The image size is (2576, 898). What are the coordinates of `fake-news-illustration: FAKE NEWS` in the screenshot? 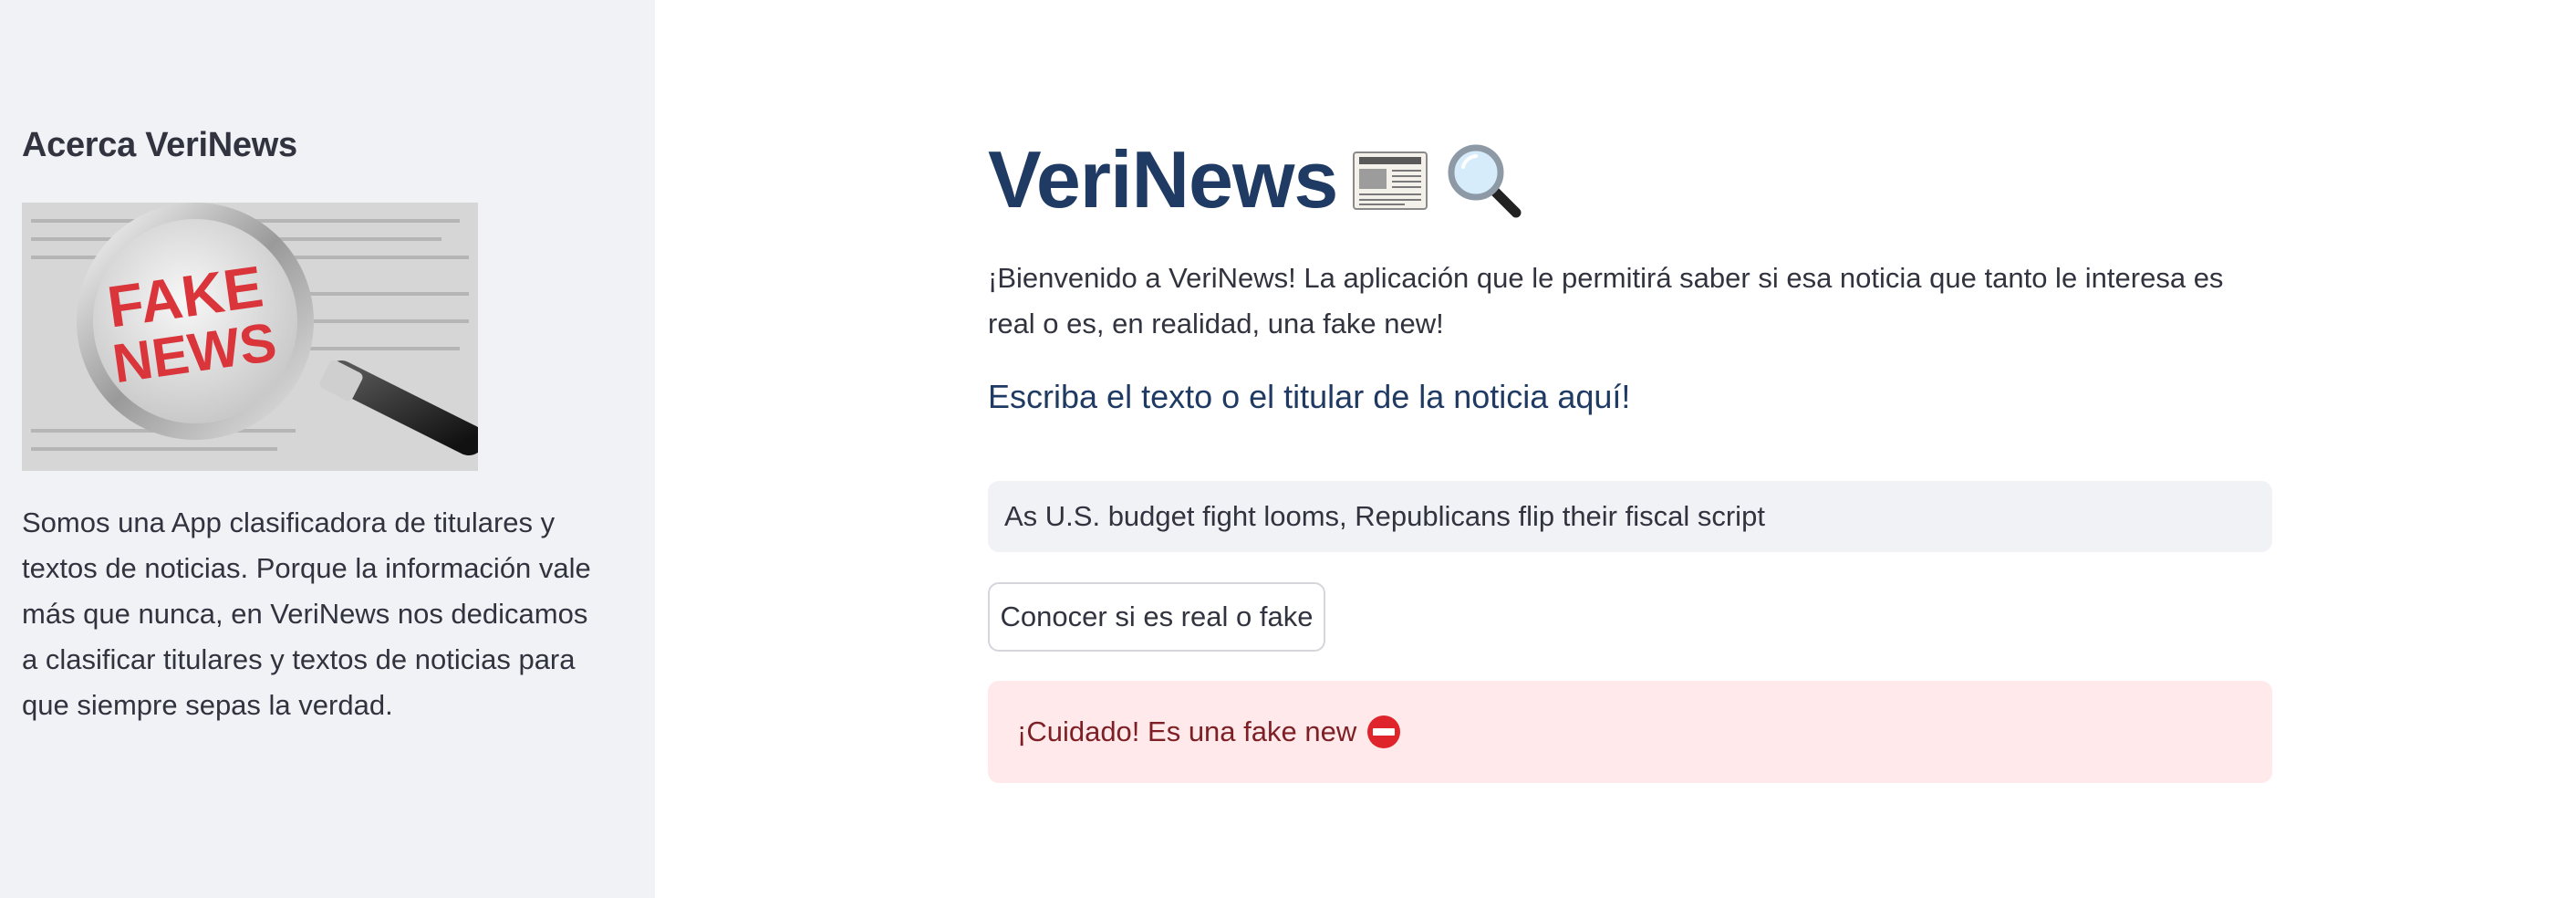 It's located at (250, 337).